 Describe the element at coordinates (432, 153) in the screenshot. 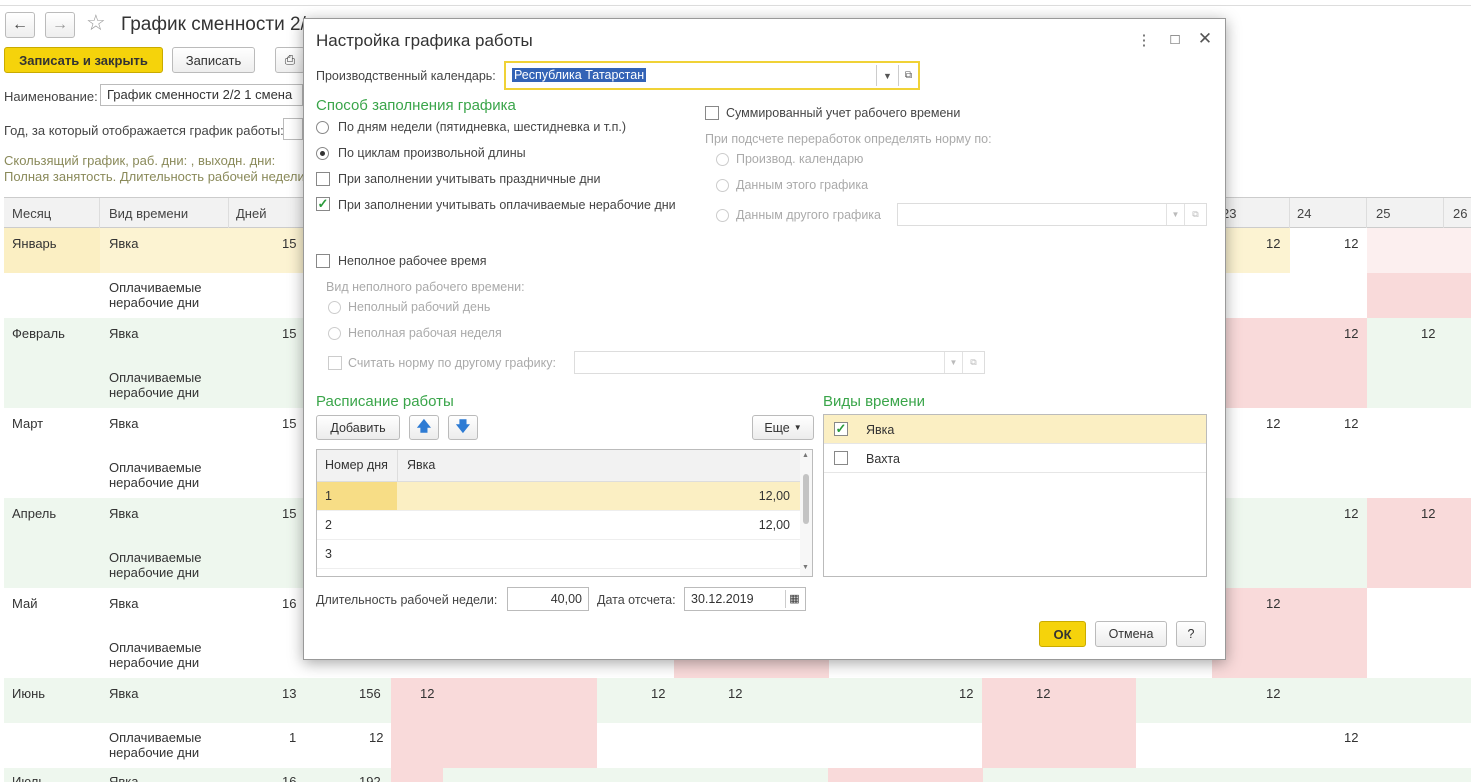

I see `radio-cycles-label: По циклам произвольной длины` at that location.